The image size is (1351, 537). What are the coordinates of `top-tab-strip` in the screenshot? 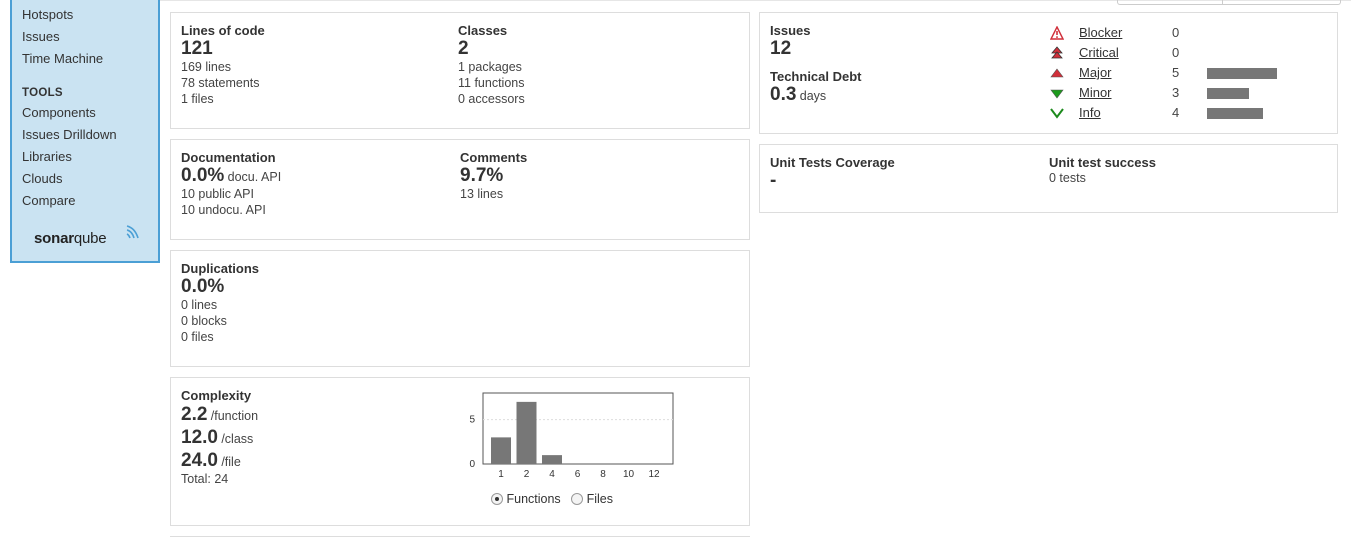 It's located at (1229, 2).